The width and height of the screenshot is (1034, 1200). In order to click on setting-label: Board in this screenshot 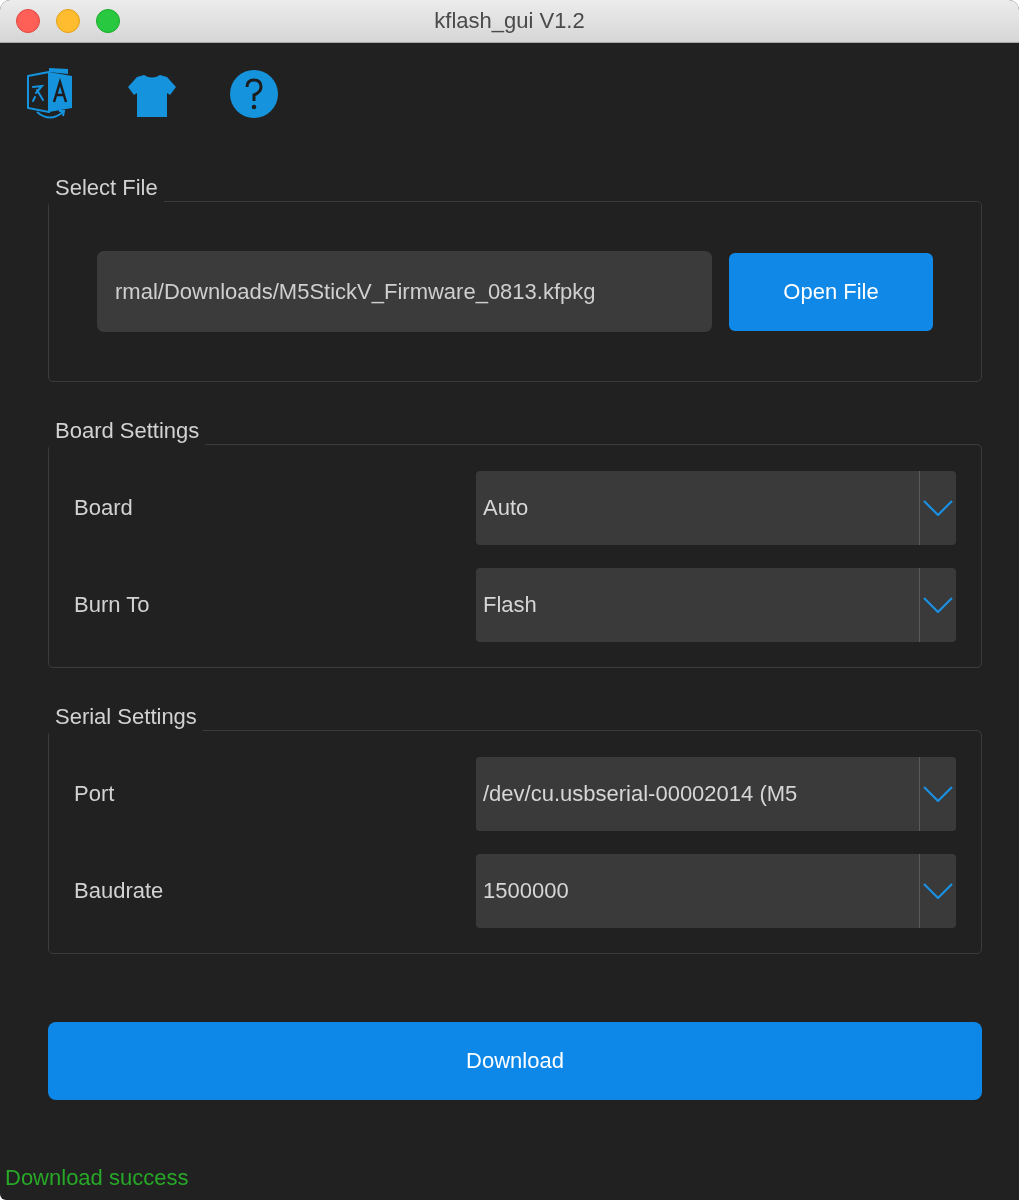, I will do `click(103, 508)`.